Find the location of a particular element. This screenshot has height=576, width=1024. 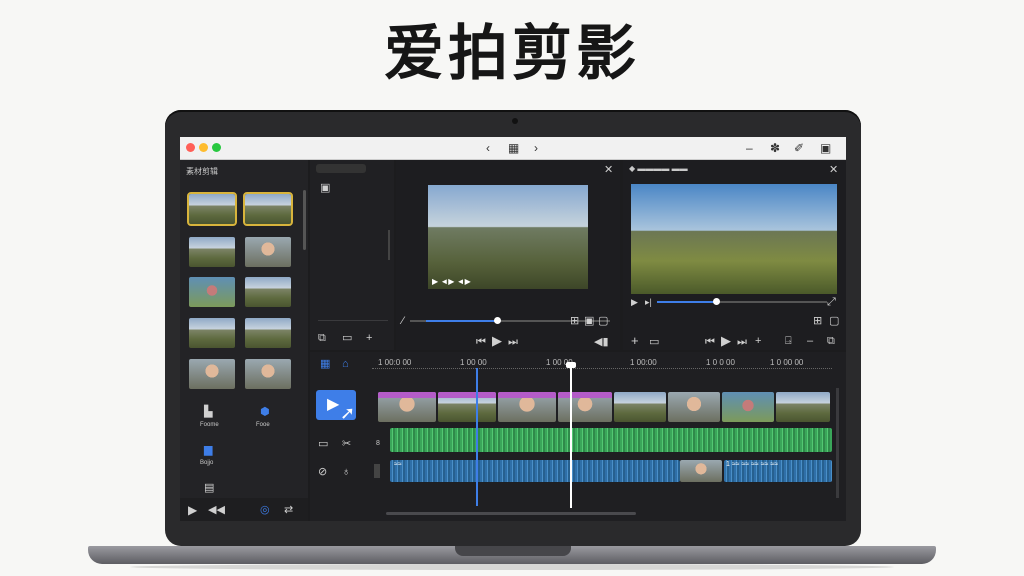

tools-scrollbar is located at coordinates (389, 245).